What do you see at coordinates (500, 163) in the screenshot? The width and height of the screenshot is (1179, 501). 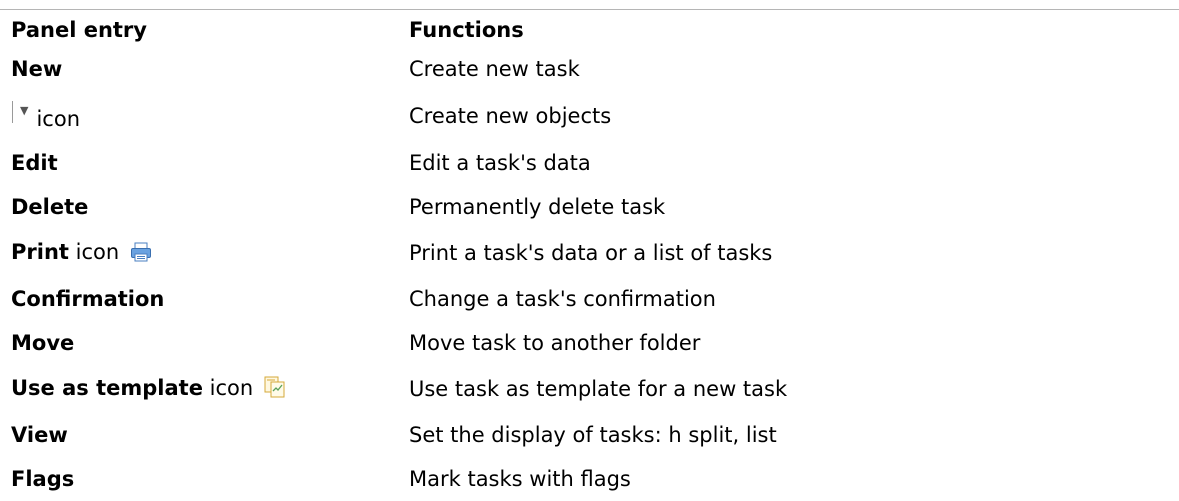 I see `entry-function: Edit a task's data` at bounding box center [500, 163].